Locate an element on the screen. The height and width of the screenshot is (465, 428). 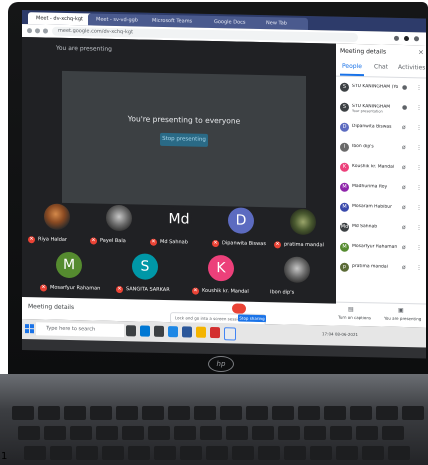
tab-chat: Chat is located at coordinates (381, 66).